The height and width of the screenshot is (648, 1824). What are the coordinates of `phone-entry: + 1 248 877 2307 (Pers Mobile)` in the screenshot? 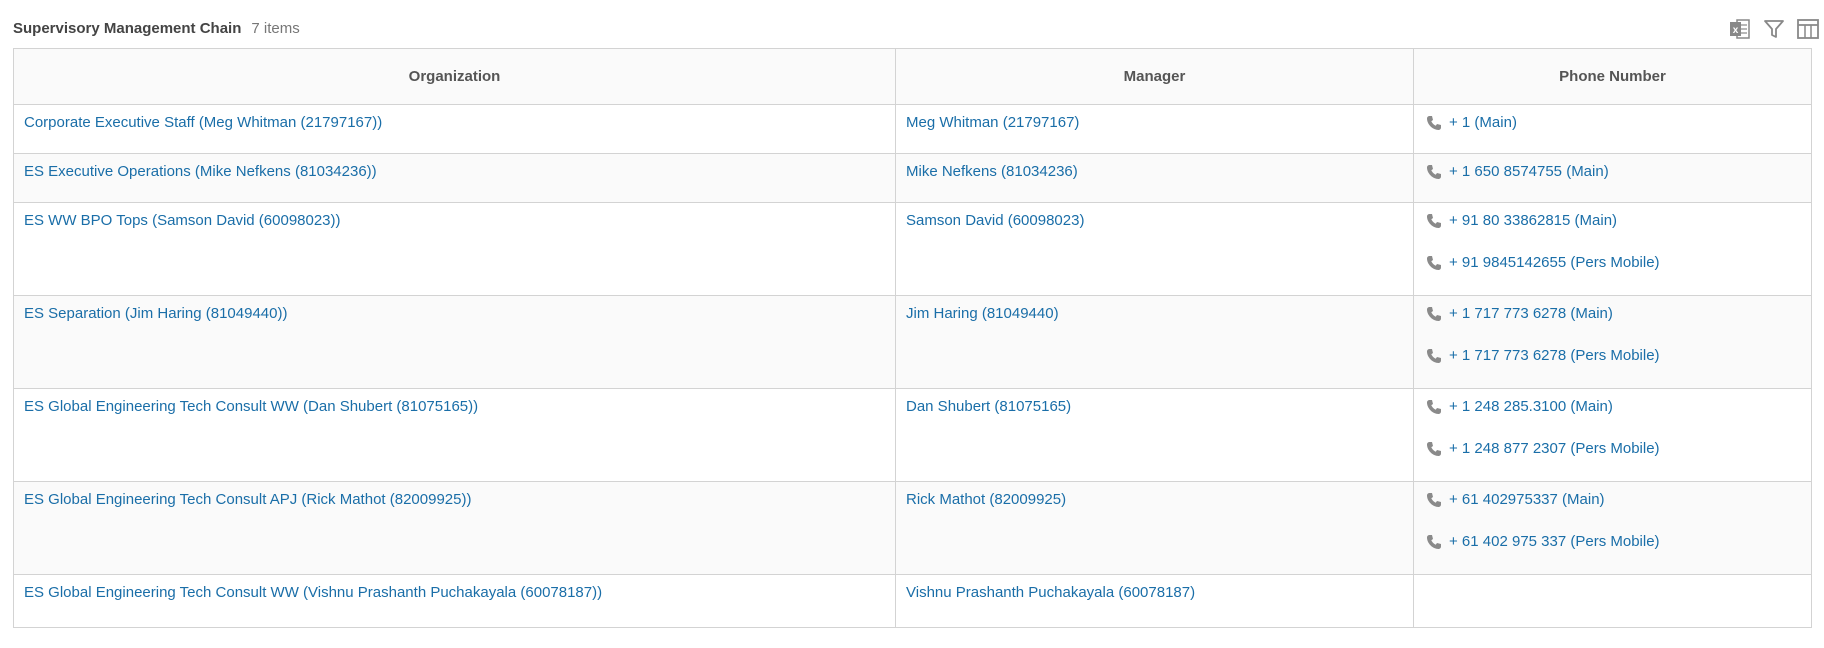 It's located at (1612, 449).